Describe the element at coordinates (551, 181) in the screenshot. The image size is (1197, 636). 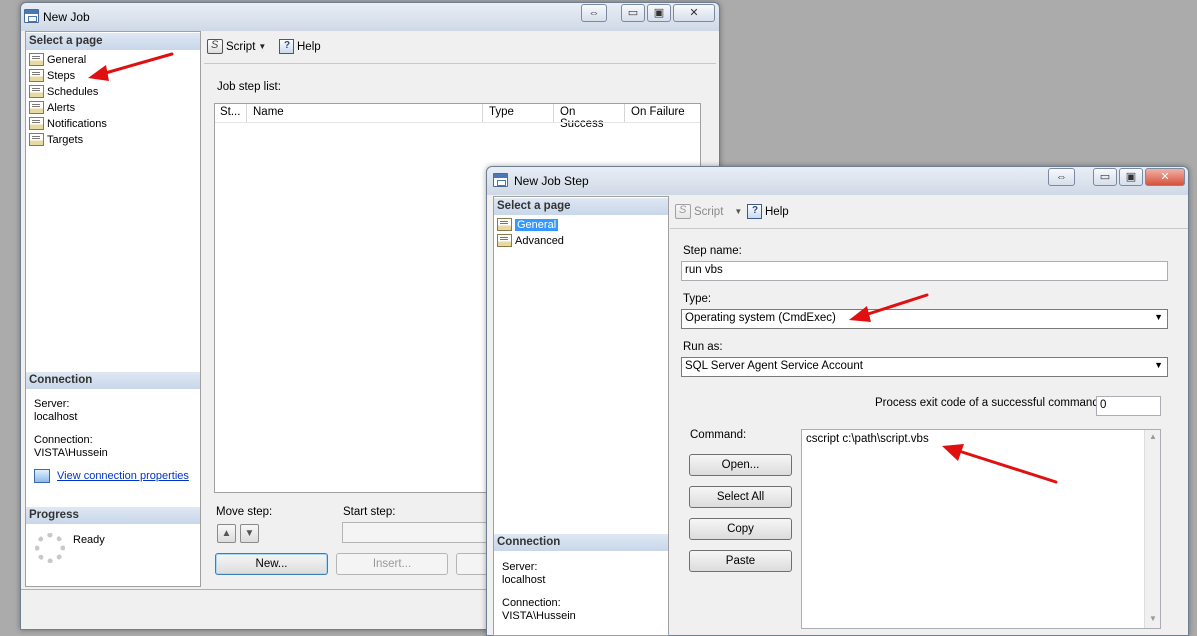
I see `window-title: New Job Step` at that location.